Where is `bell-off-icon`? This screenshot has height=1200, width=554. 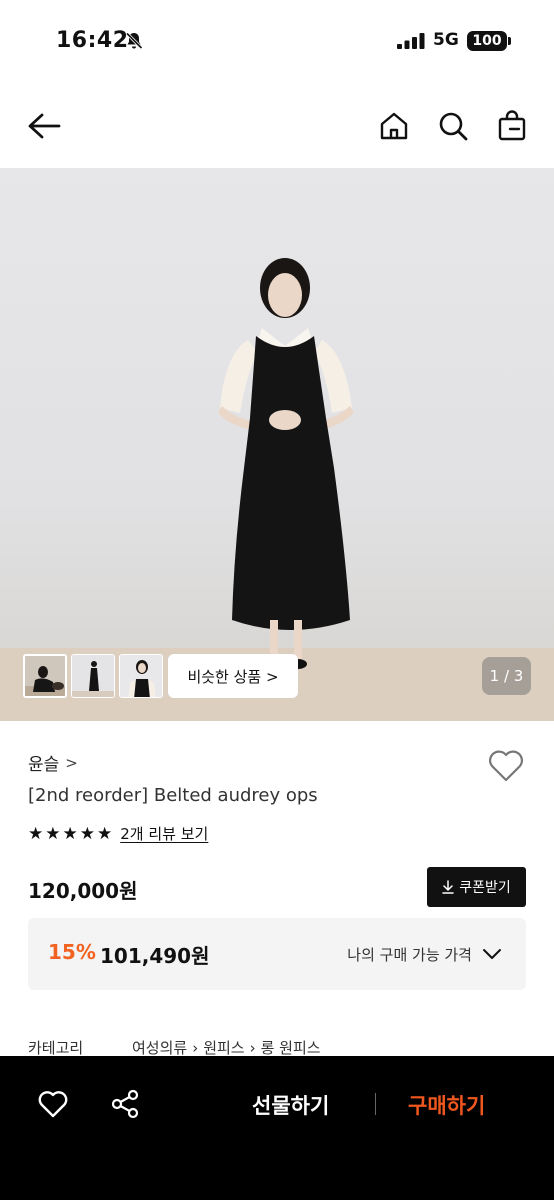
bell-off-icon is located at coordinates (134, 41).